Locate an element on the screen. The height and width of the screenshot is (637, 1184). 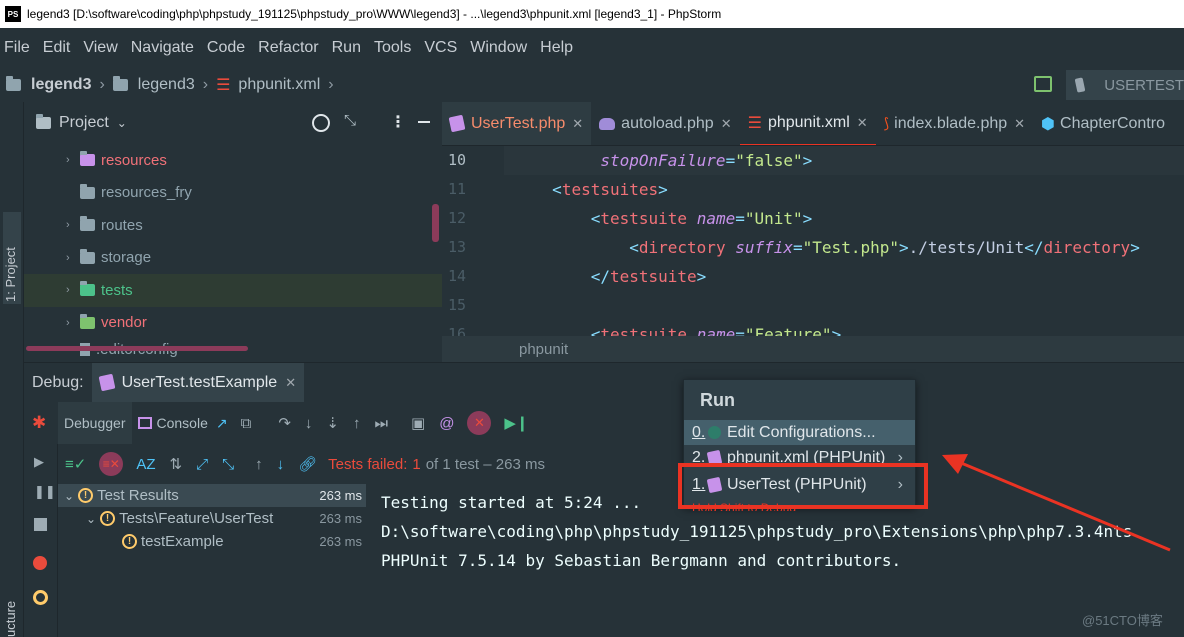
more-options-icon: ⋮ is located at coordinates (398, 122).